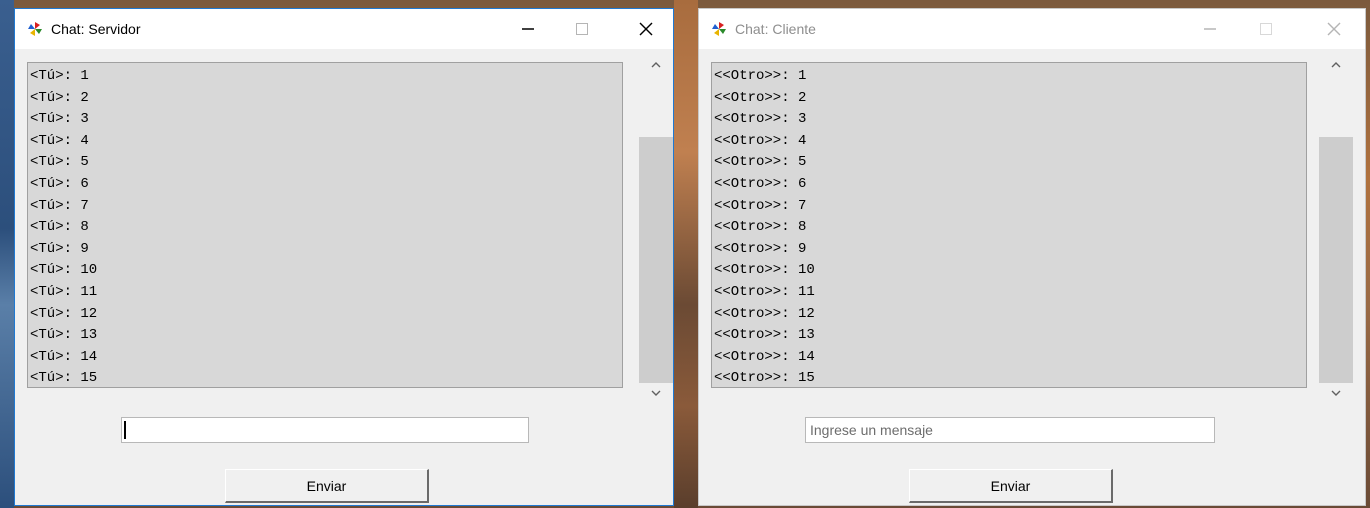 The width and height of the screenshot is (1370, 508). I want to click on server-window-title: Chat: Servidor, so click(96, 29).